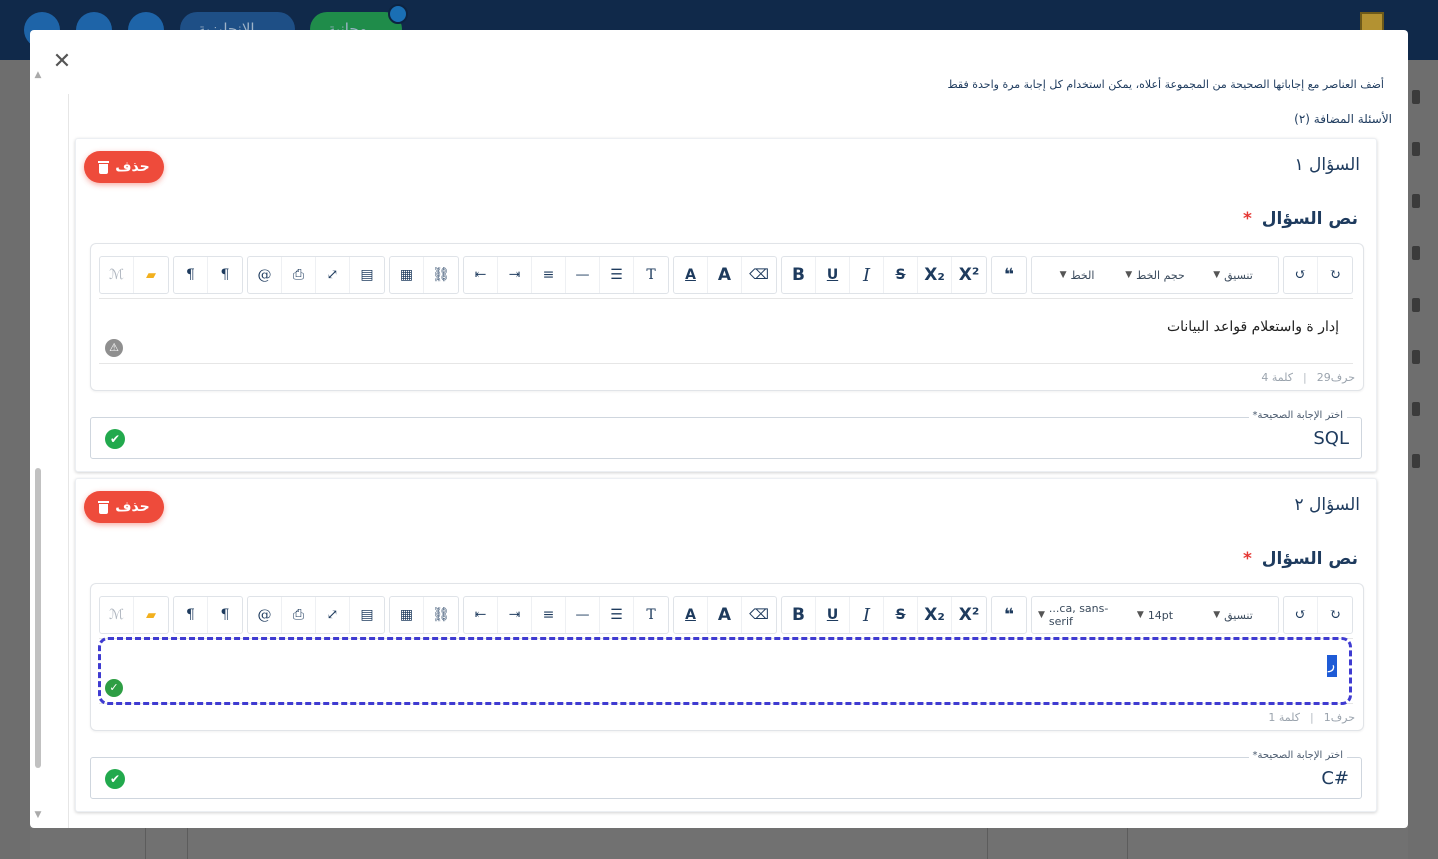 Image resolution: width=1438 pixels, height=859 pixels. Describe the element at coordinates (719, 843) in the screenshot. I see `background-bottom` at that location.